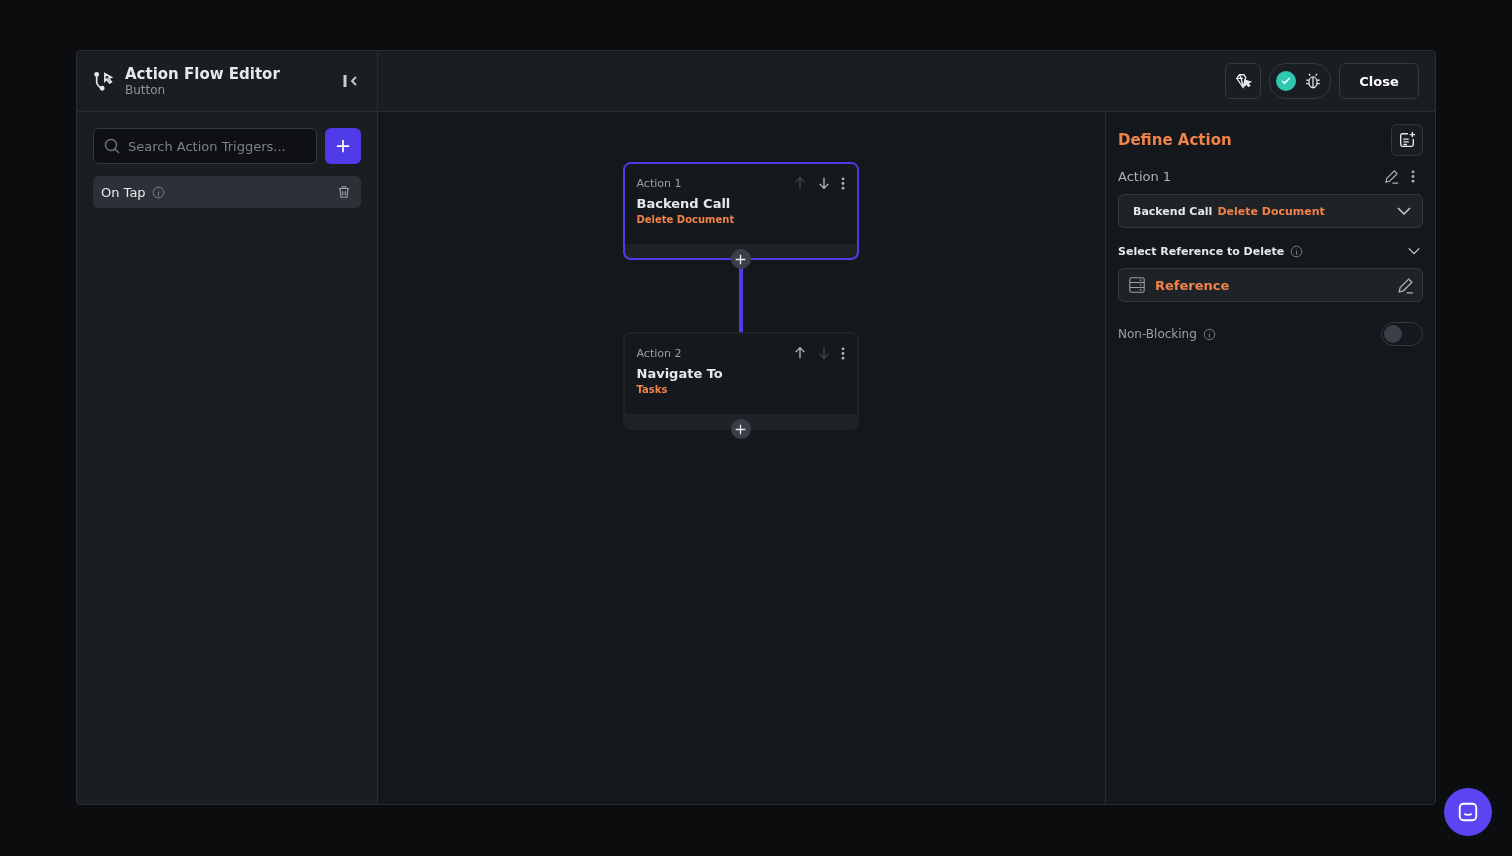 This screenshot has width=1512, height=856. Describe the element at coordinates (799, 353) in the screenshot. I see `up-arrow-icon` at that location.